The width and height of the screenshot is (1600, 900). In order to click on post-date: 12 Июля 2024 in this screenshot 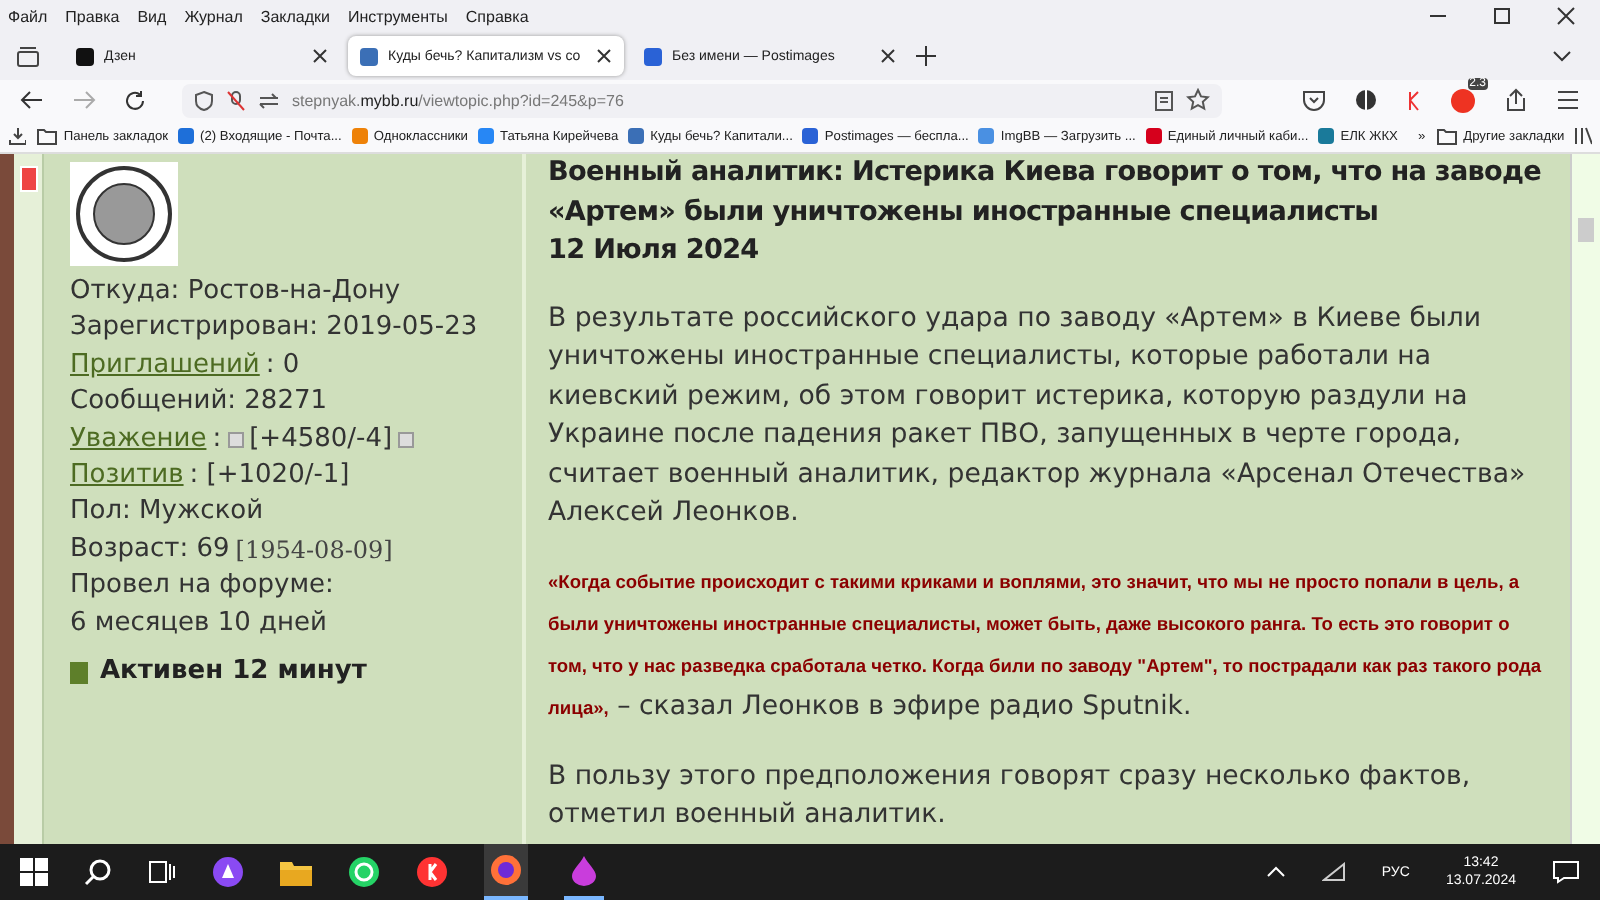, I will do `click(654, 251)`.